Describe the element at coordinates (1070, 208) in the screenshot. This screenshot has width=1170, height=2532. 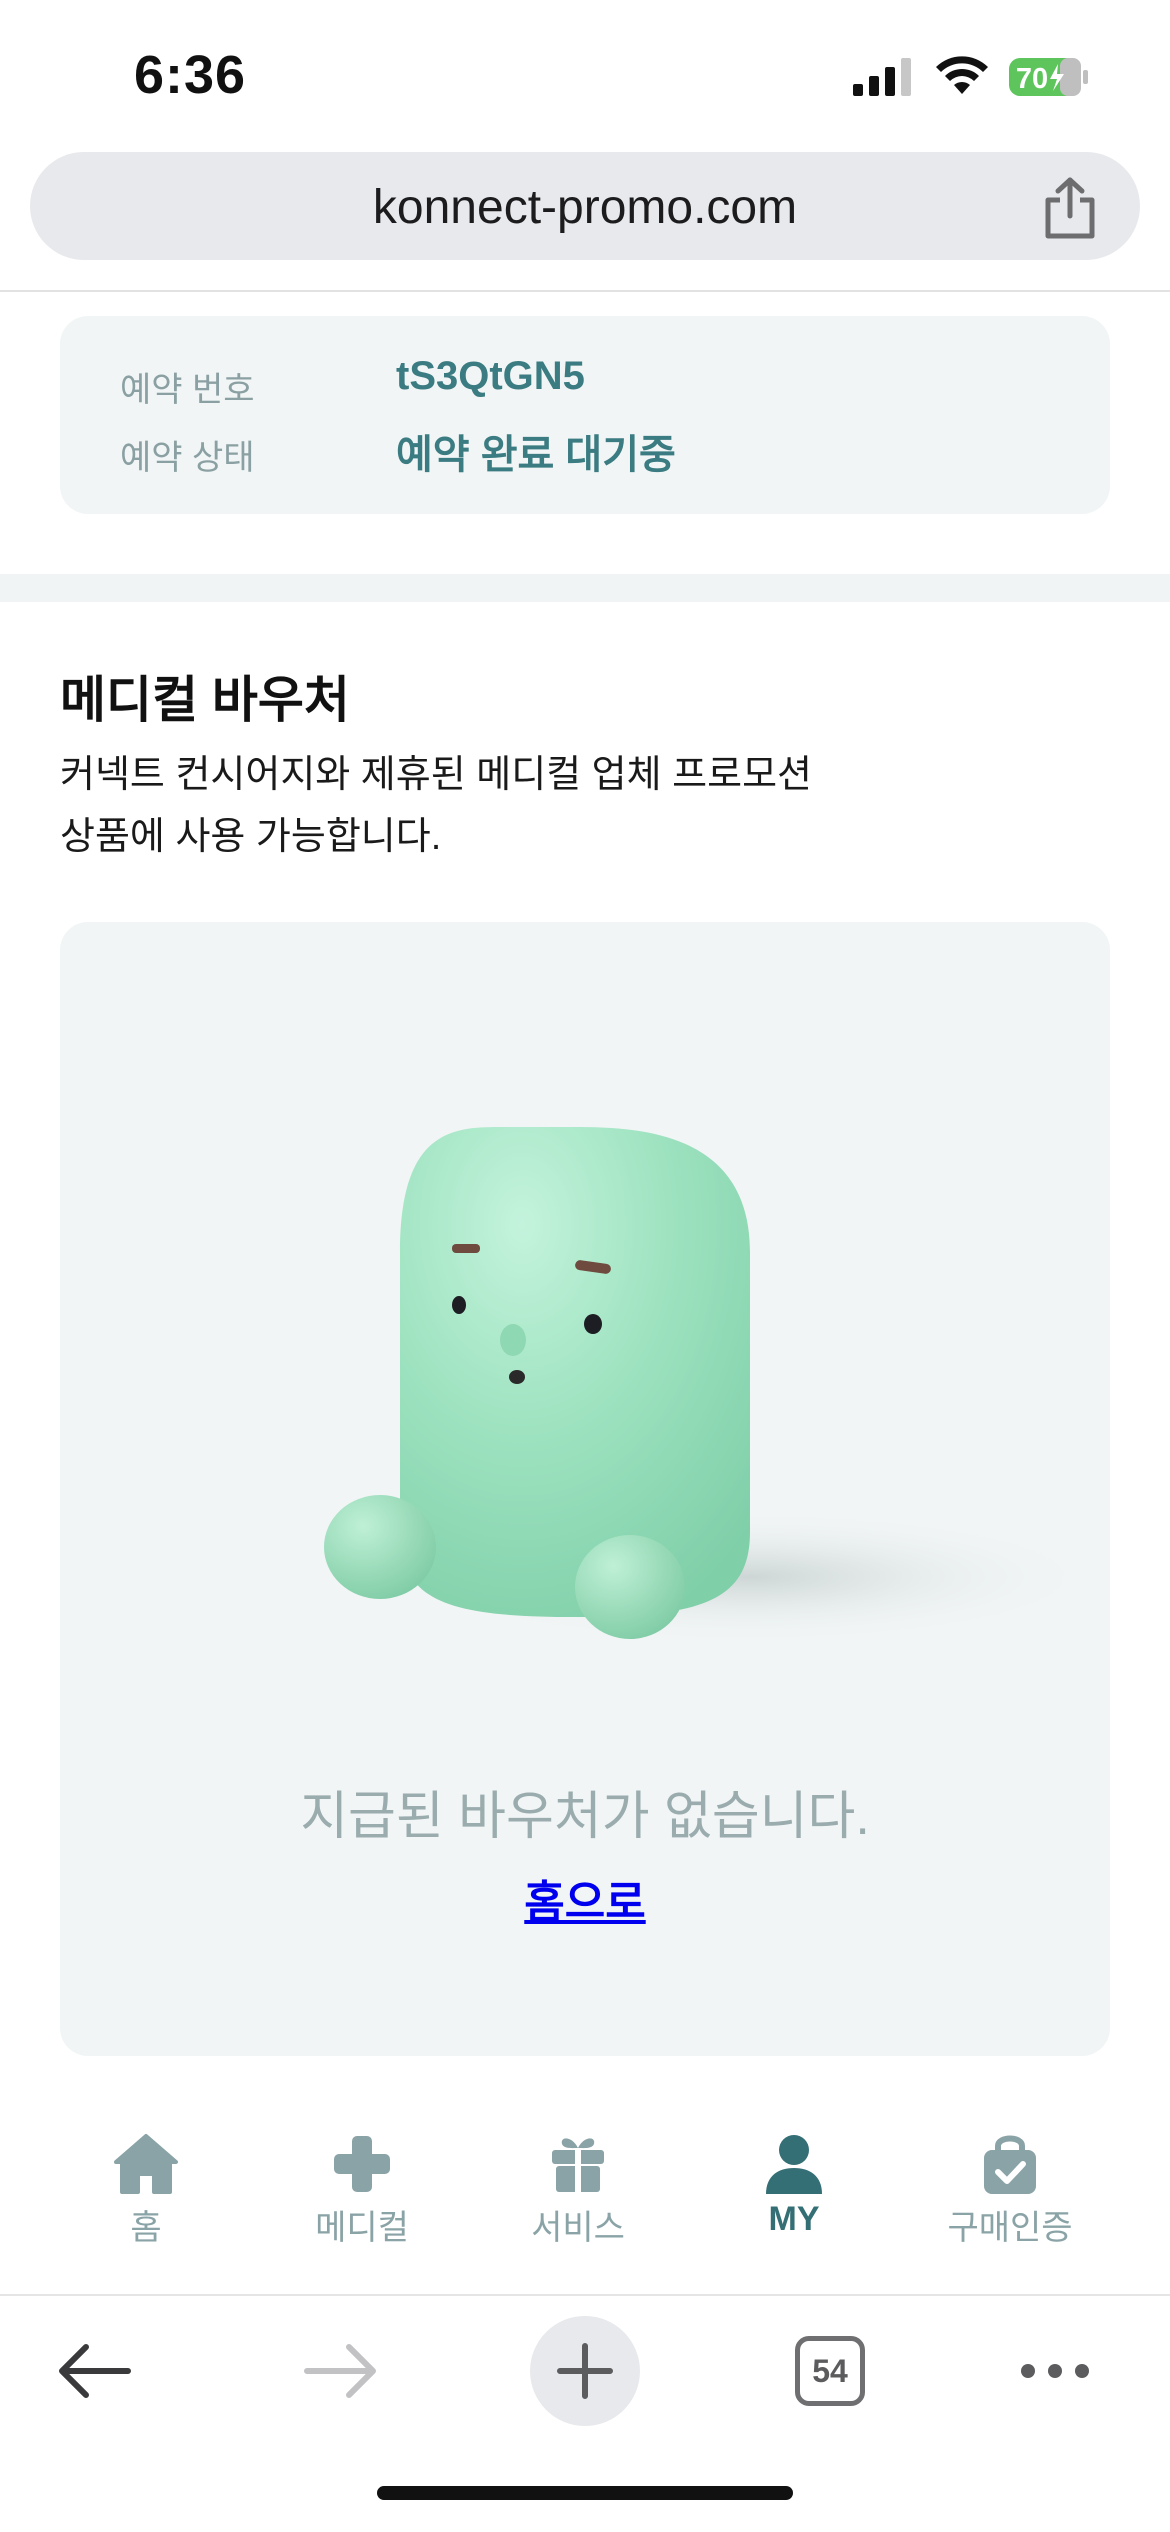
I see `share-icon` at that location.